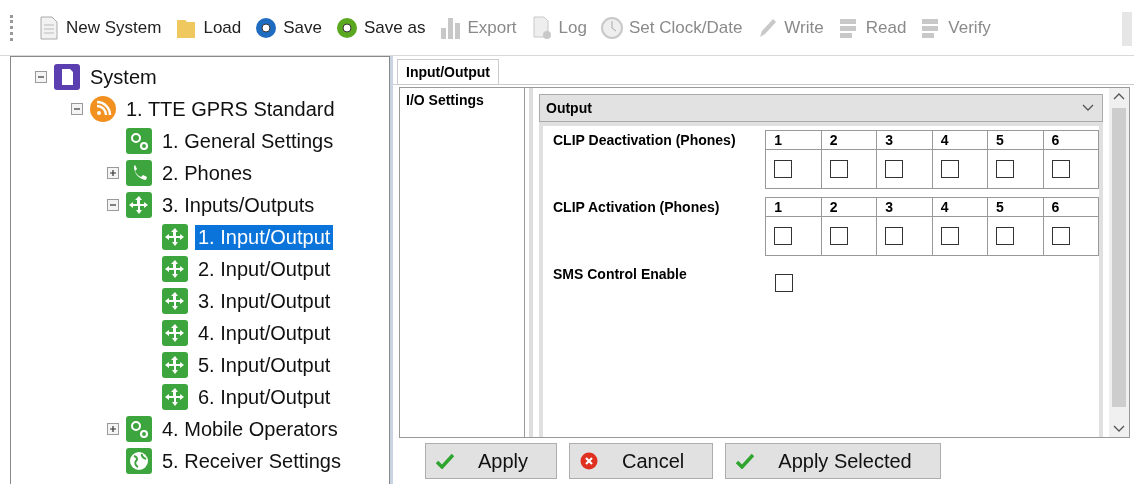  I want to click on chevron-up-icon, so click(1119, 96).